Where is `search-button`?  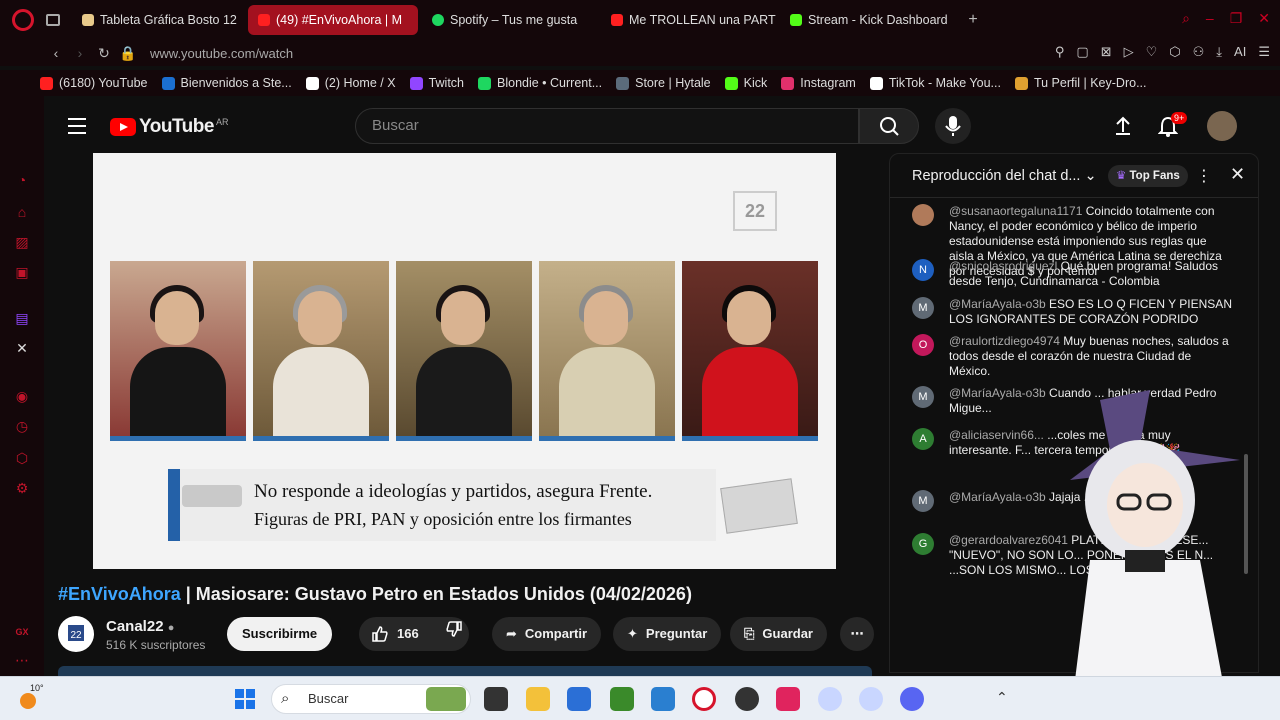
search-button is located at coordinates (889, 126).